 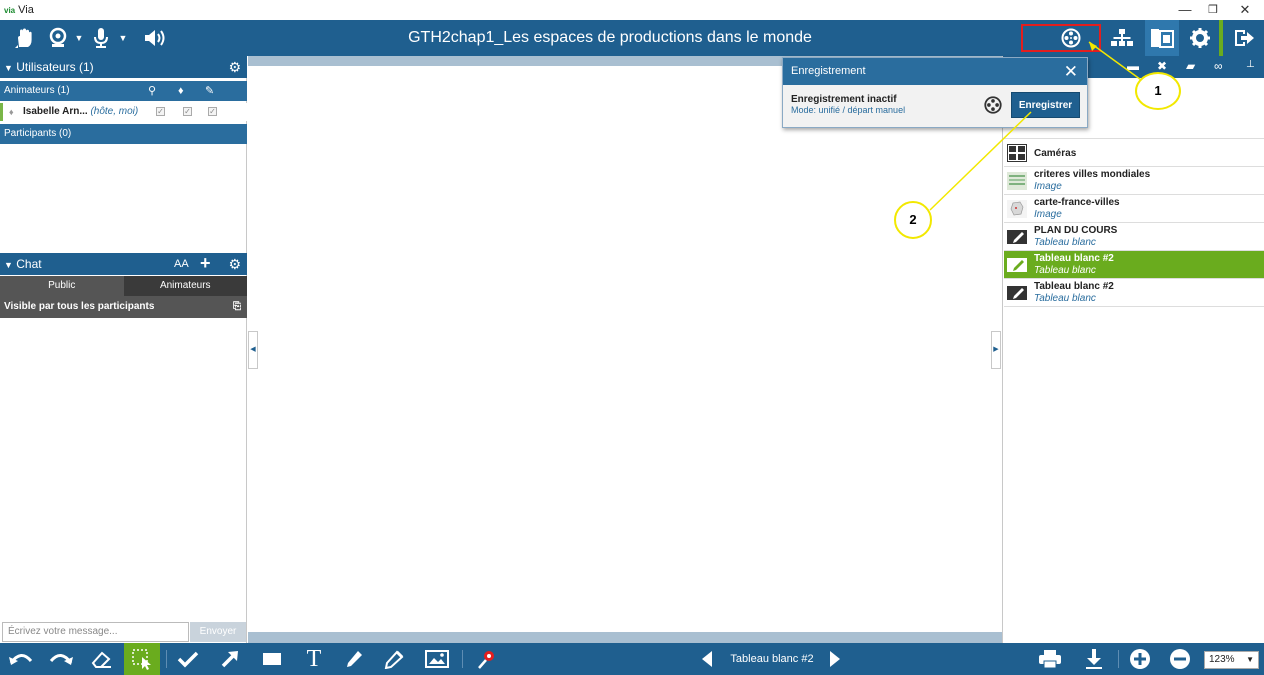 What do you see at coordinates (21, 659) in the screenshot?
I see `undo-icon` at bounding box center [21, 659].